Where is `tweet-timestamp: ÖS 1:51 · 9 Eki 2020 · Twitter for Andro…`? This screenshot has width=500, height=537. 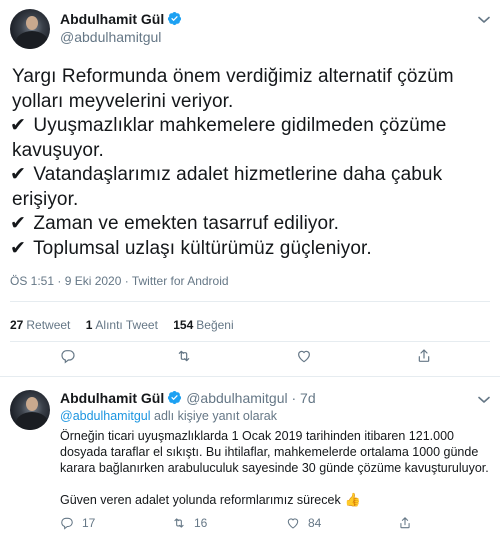
tweet-timestamp: ÖS 1:51 · 9 Eki 2020 · Twitter for Andro… is located at coordinates (119, 281).